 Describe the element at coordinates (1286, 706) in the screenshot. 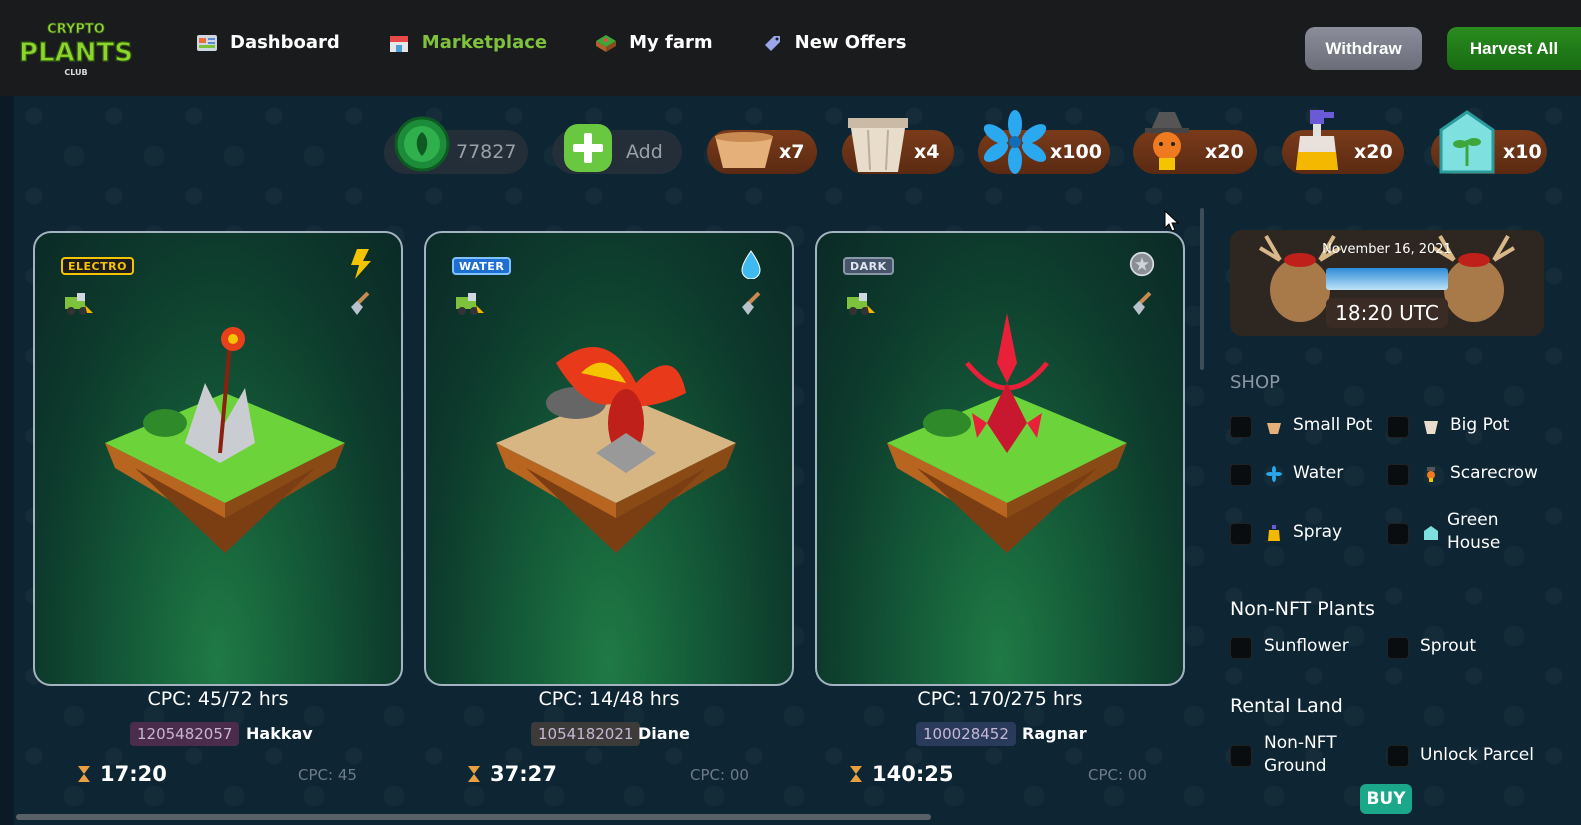

I see `rental-section-title: Rental Land` at that location.